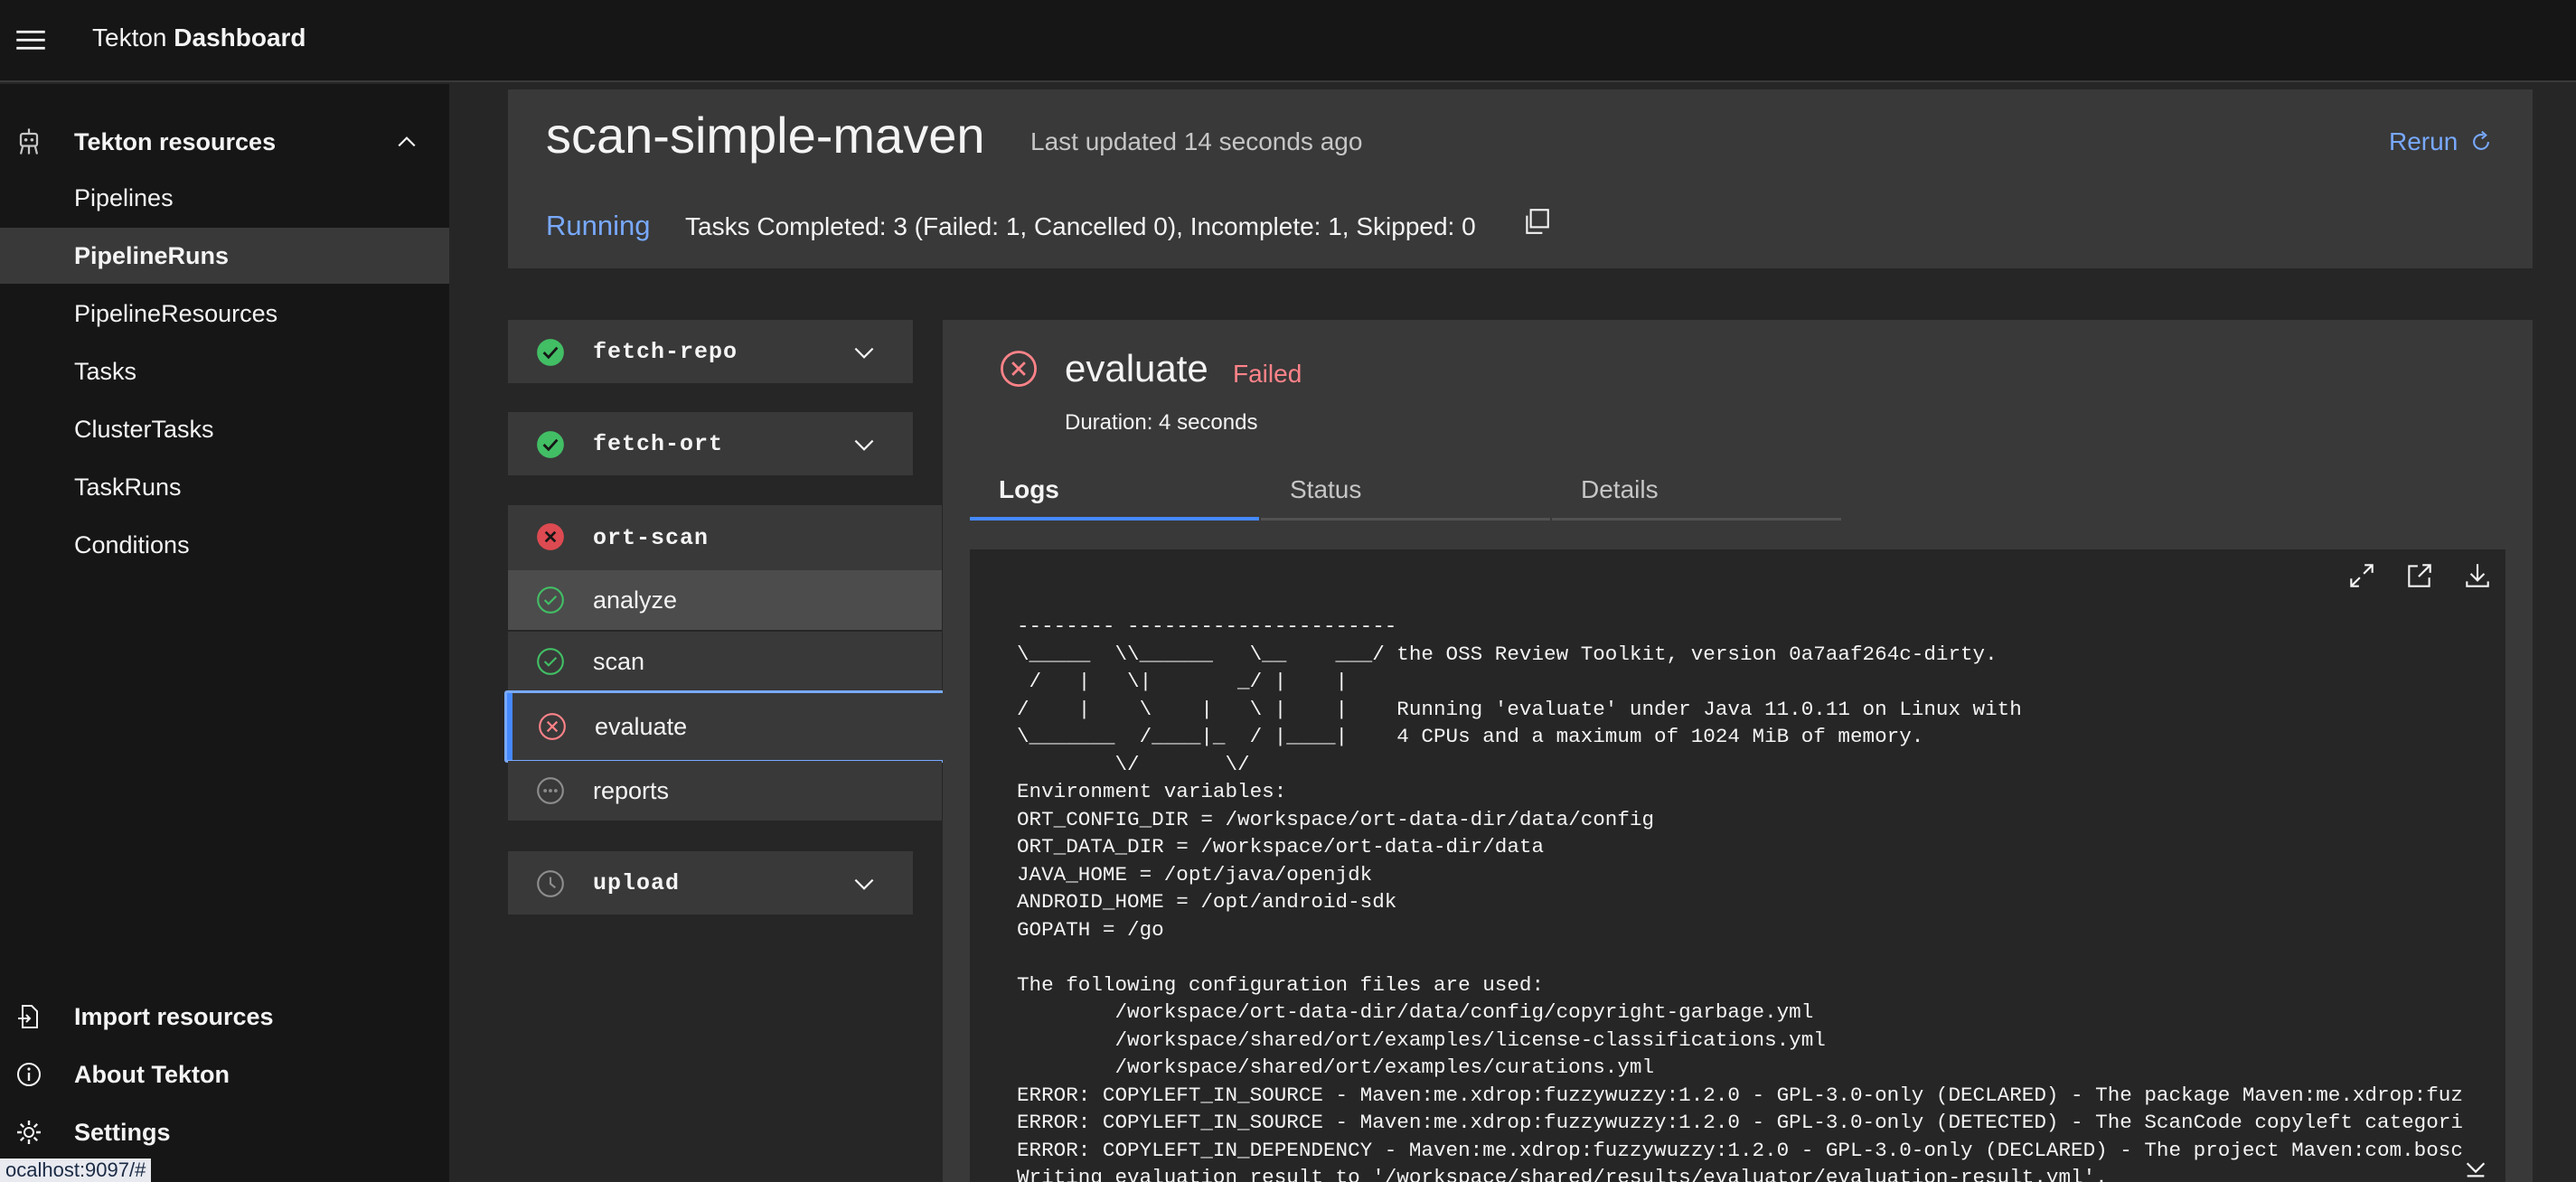 This screenshot has height=1182, width=2576. I want to click on menu-icon, so click(31, 39).